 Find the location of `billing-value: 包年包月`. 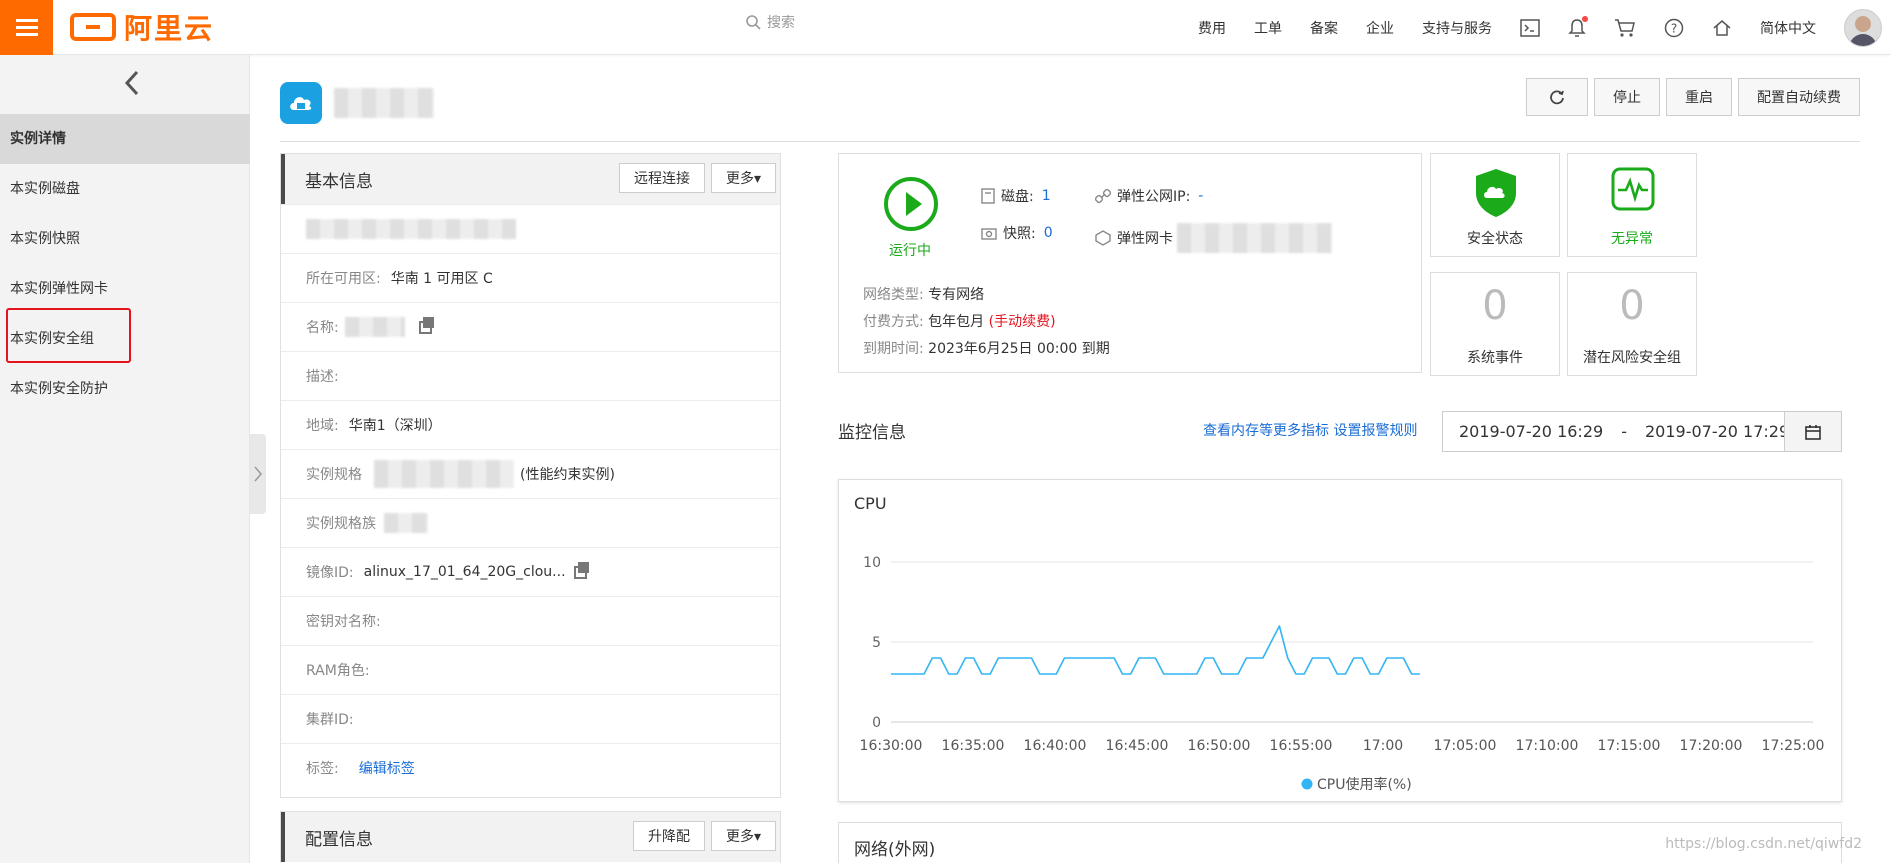

billing-value: 包年包月 is located at coordinates (956, 322).